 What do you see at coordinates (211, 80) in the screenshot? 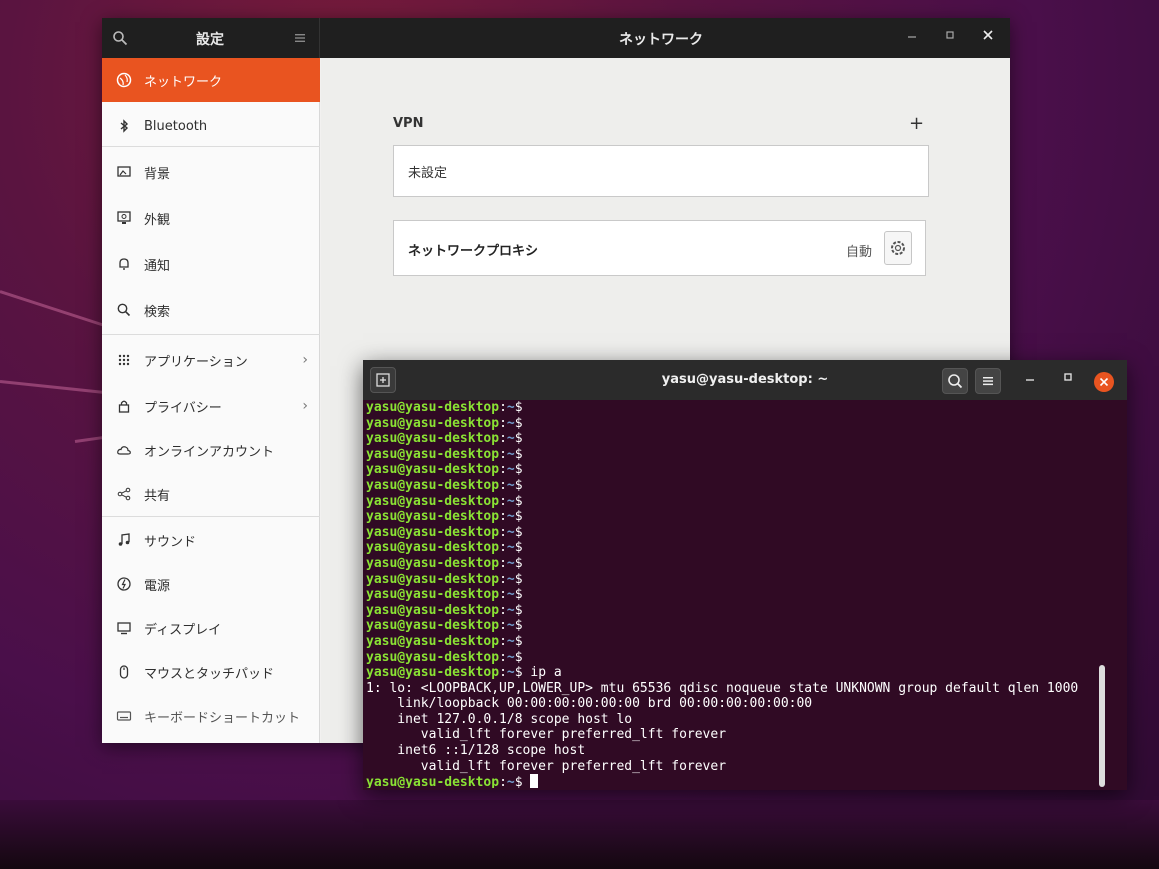
I see `sidebar-item-network: ネットワーク` at bounding box center [211, 80].